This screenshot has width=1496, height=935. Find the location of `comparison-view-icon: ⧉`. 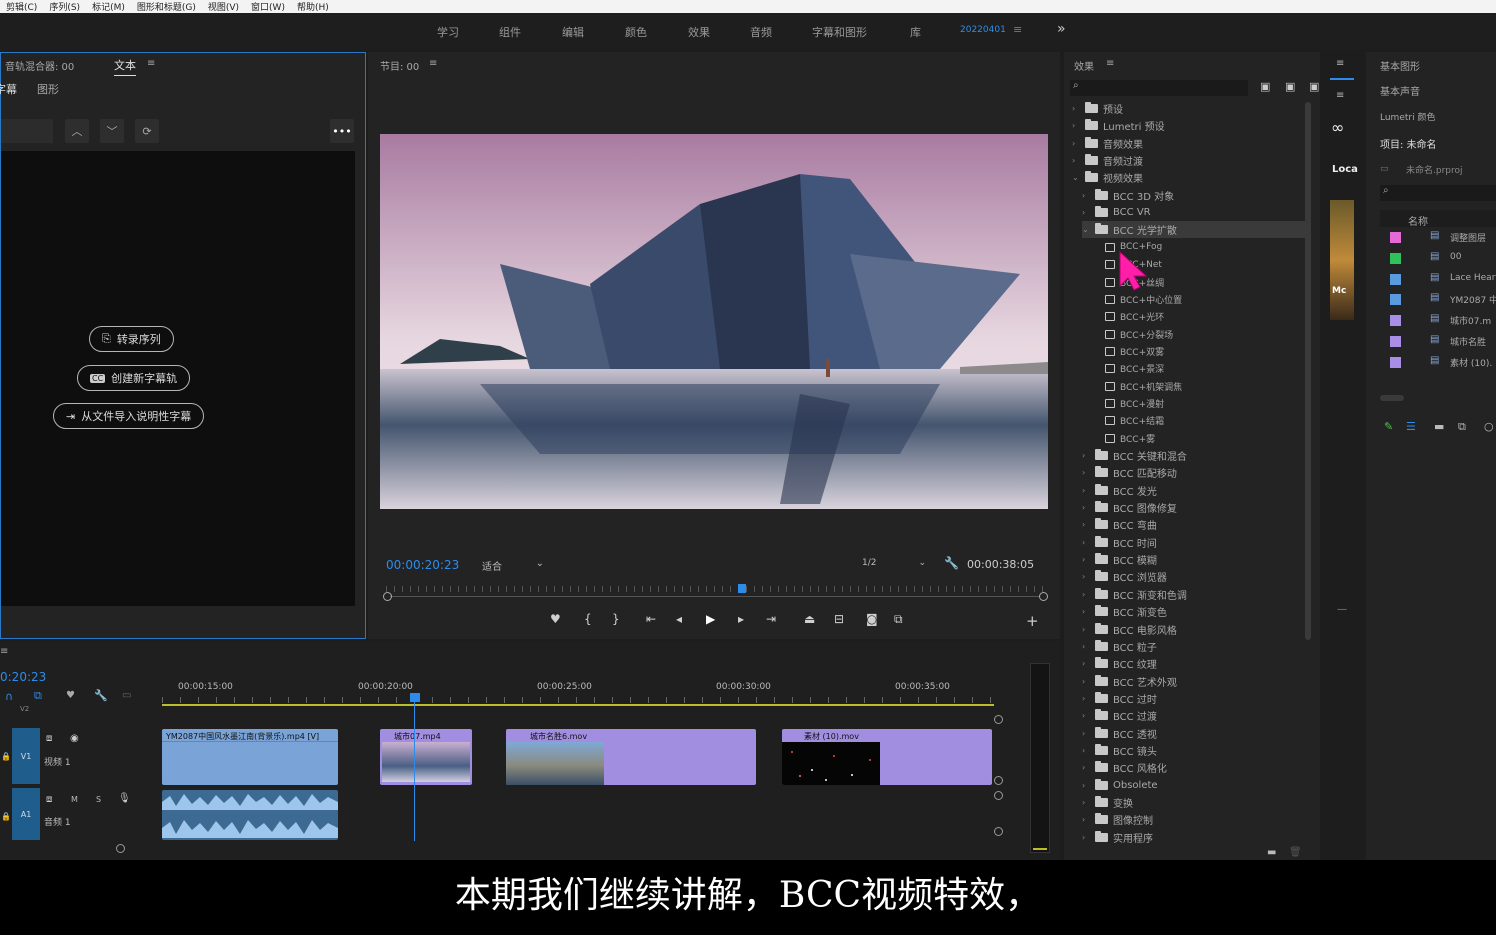

comparison-view-icon: ⧉ is located at coordinates (898, 619).